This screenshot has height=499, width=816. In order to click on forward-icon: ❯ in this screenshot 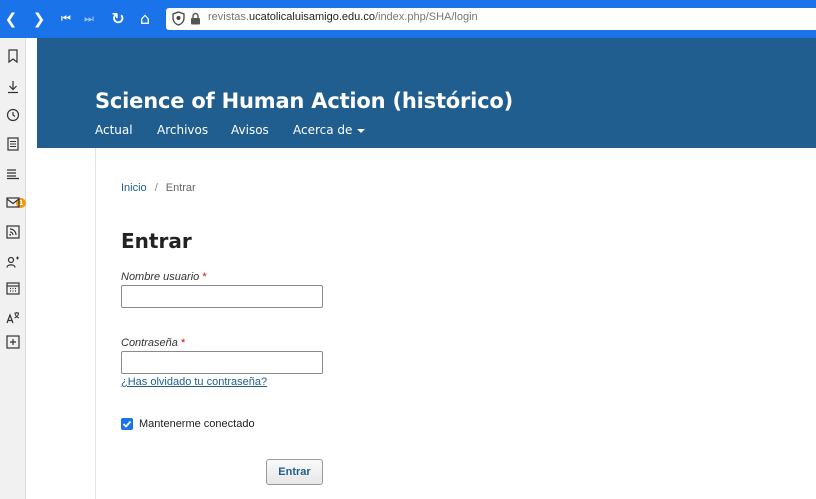, I will do `click(39, 19)`.